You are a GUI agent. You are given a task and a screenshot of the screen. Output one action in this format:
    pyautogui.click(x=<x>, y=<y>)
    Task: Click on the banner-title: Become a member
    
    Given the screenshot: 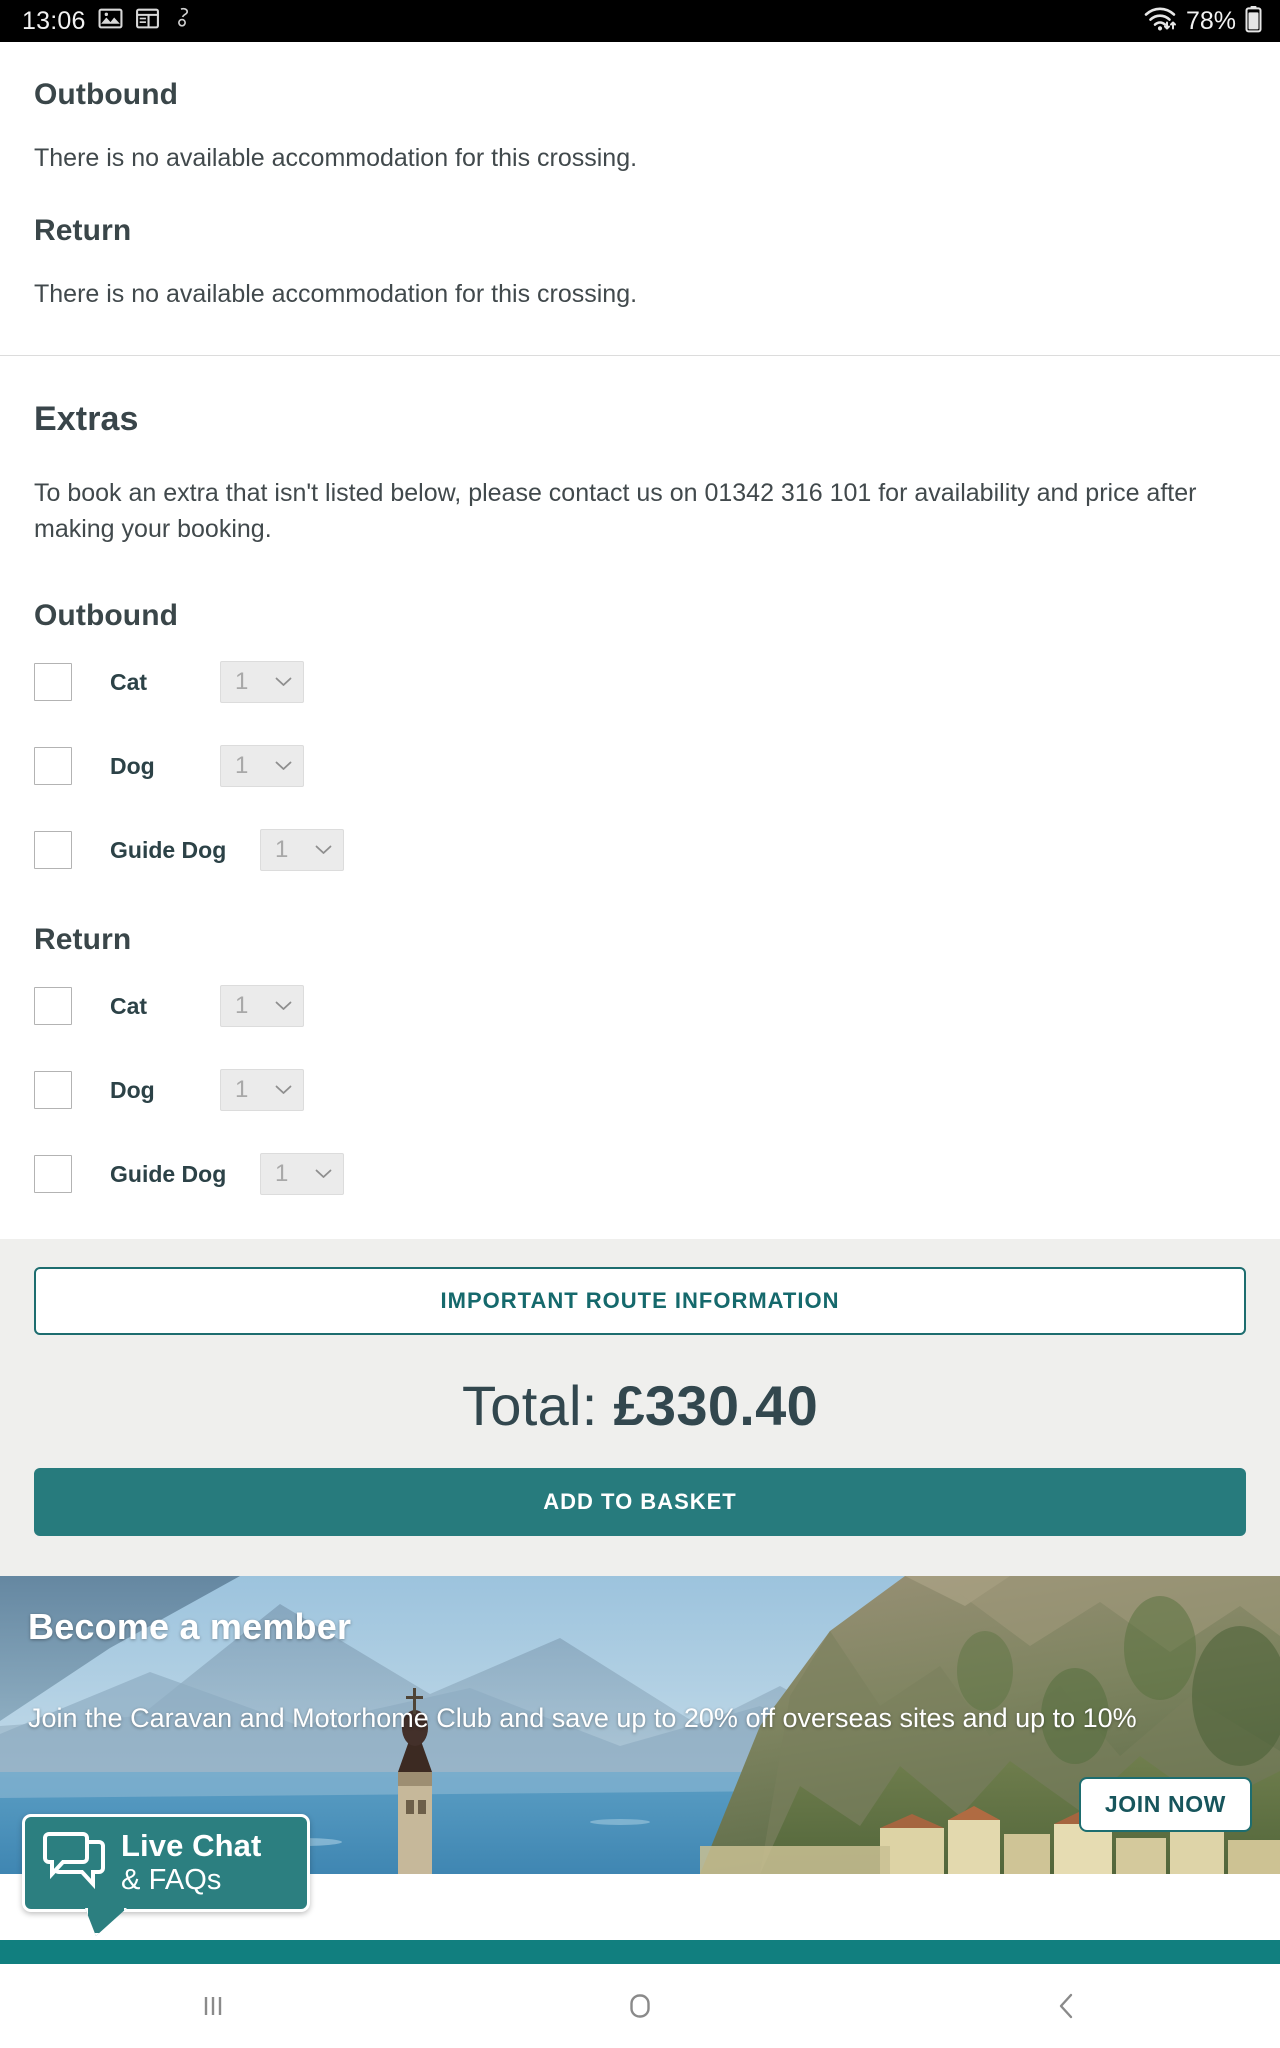 What is the action you would take?
    pyautogui.click(x=190, y=1626)
    